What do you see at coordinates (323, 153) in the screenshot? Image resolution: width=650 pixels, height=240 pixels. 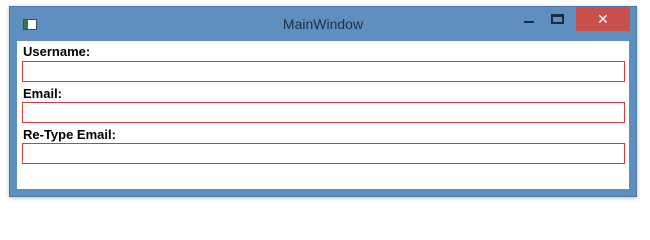 I see `retype-email-field` at bounding box center [323, 153].